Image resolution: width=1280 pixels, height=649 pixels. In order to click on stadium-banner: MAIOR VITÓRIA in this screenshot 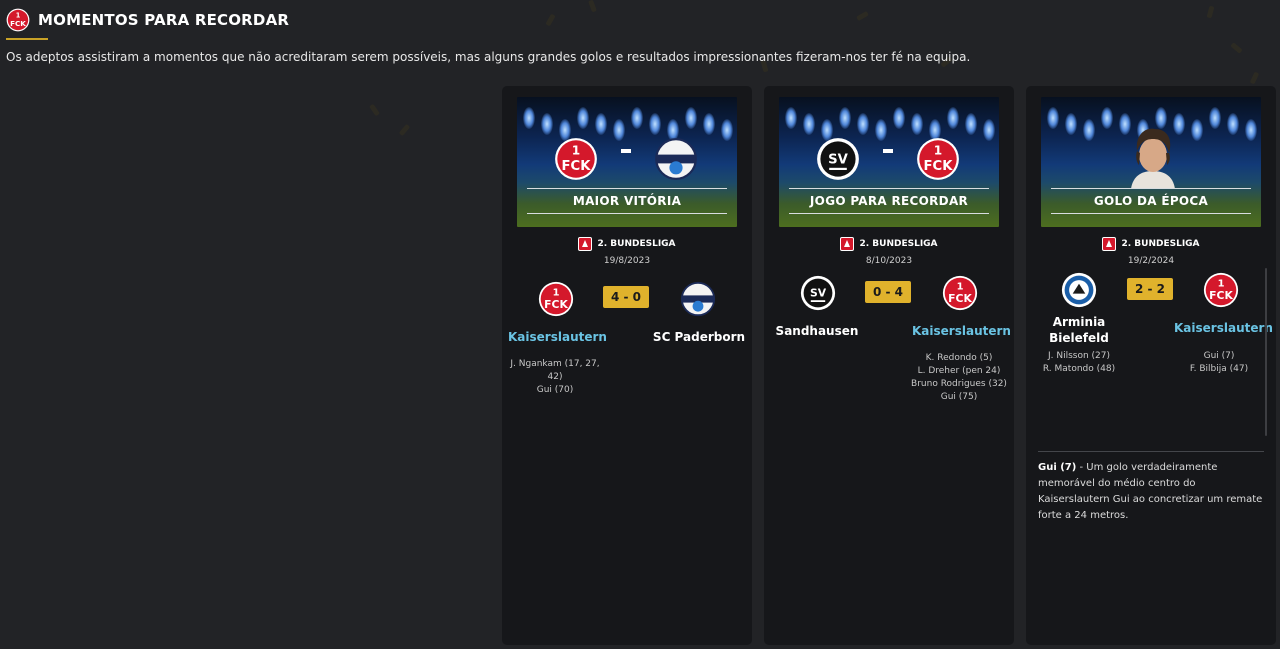, I will do `click(627, 162)`.